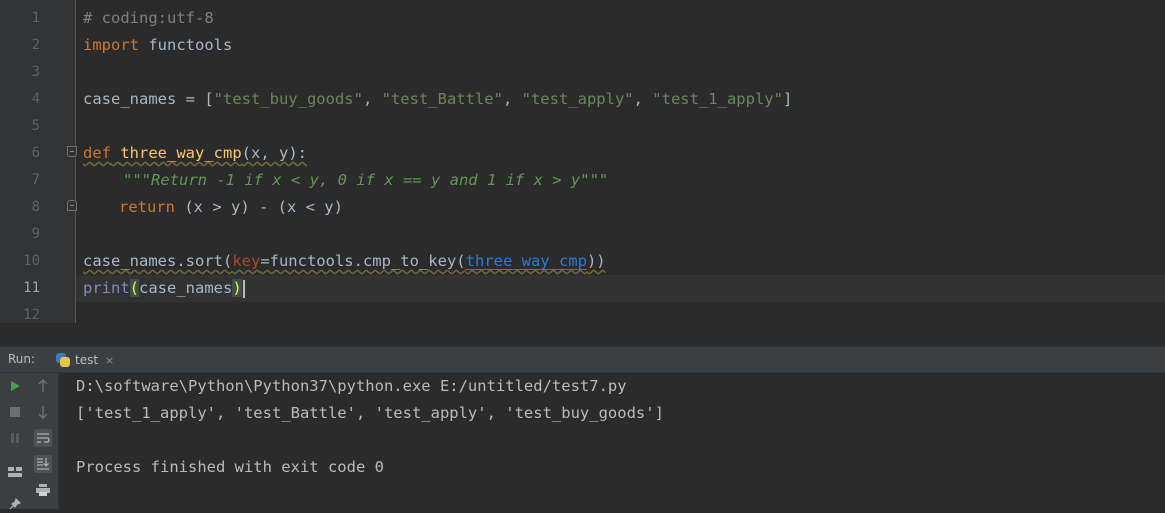 This screenshot has width=1165, height=513. What do you see at coordinates (363, 261) in the screenshot?
I see `method-call: =functools.cmp_to_key(` at bounding box center [363, 261].